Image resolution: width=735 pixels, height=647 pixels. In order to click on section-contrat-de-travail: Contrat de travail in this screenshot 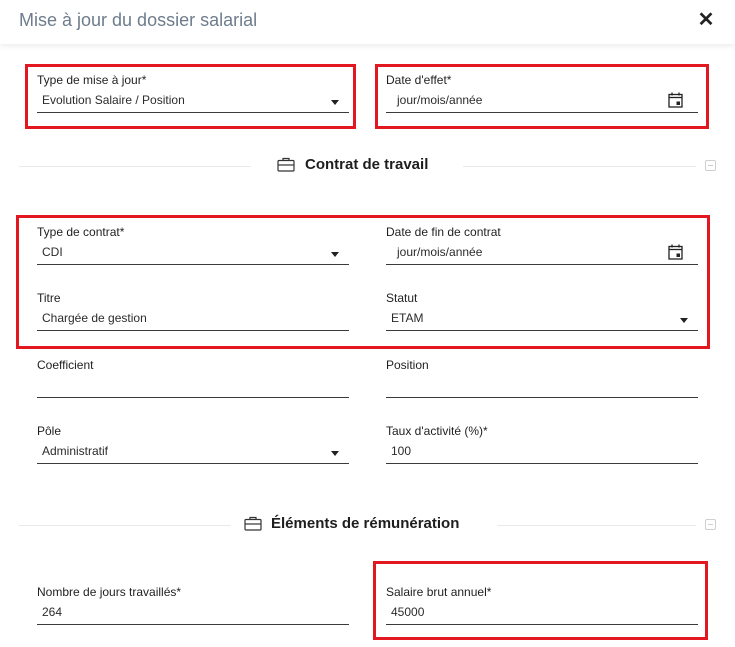, I will do `click(367, 166)`.